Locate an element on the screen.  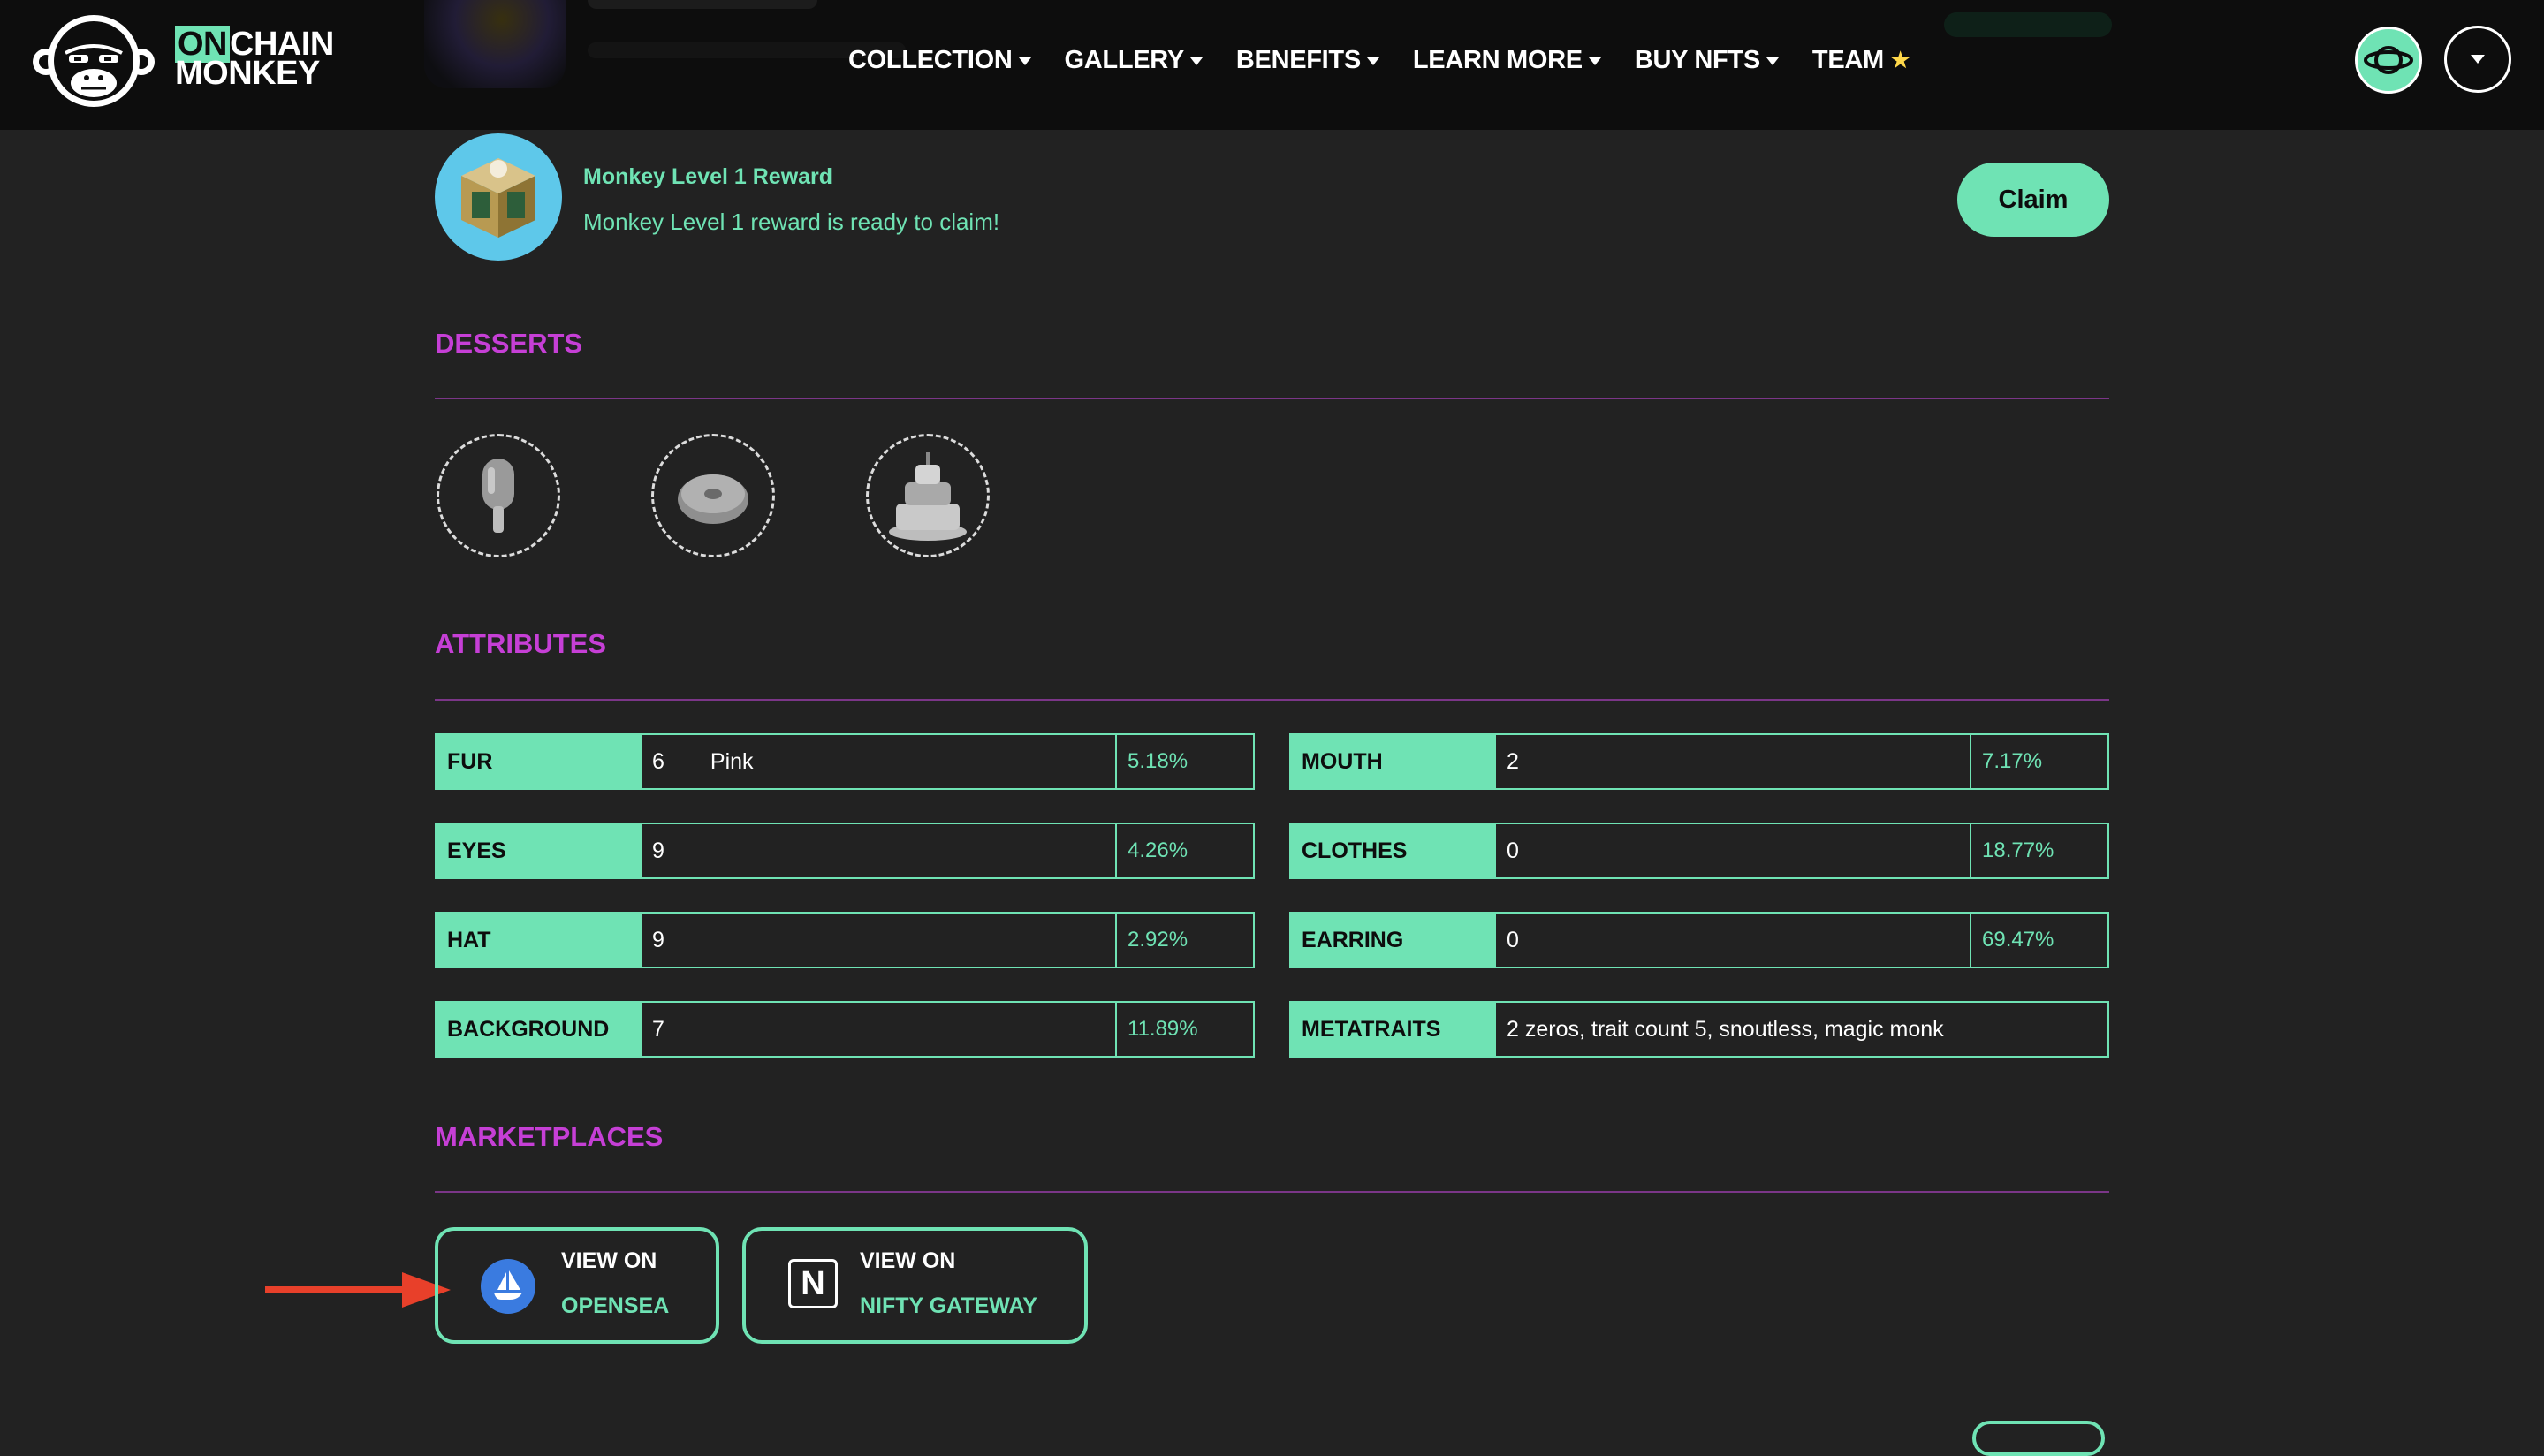
nav-label: COLLECTION is located at coordinates (931, 60).